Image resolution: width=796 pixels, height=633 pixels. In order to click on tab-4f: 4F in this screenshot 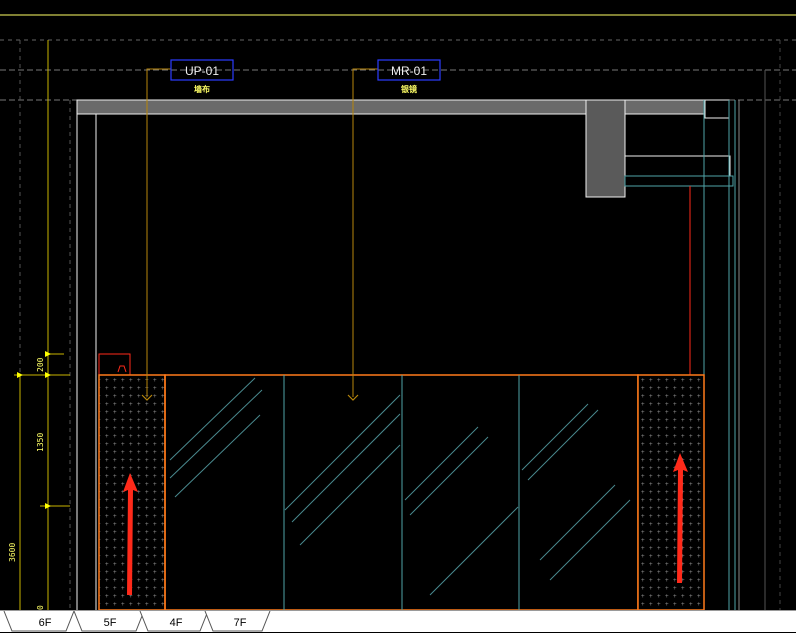, I will do `click(174, 621)`.